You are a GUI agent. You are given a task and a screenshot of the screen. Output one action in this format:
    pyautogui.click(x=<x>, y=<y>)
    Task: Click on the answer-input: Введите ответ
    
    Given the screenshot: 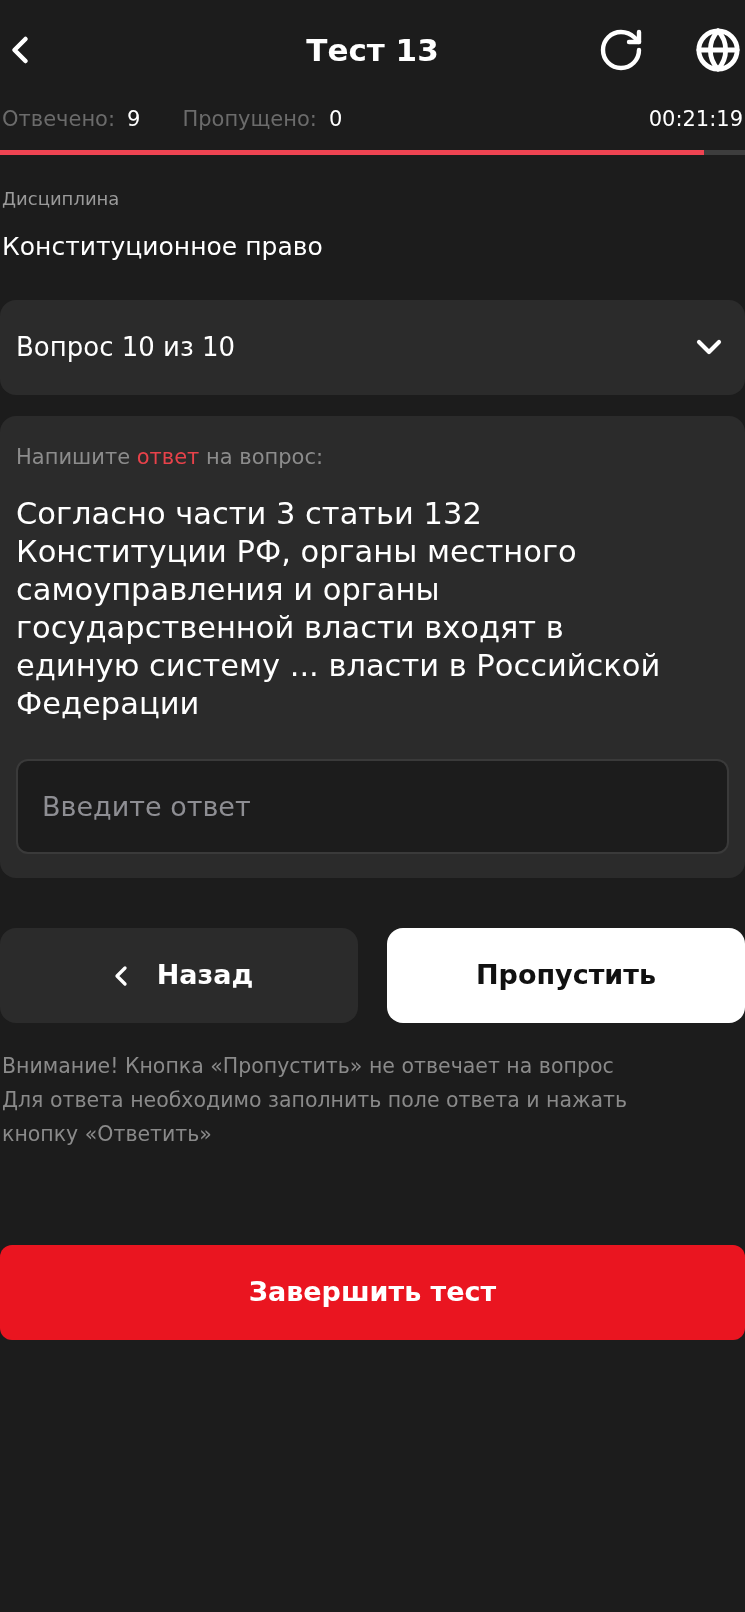 What is the action you would take?
    pyautogui.click(x=372, y=806)
    